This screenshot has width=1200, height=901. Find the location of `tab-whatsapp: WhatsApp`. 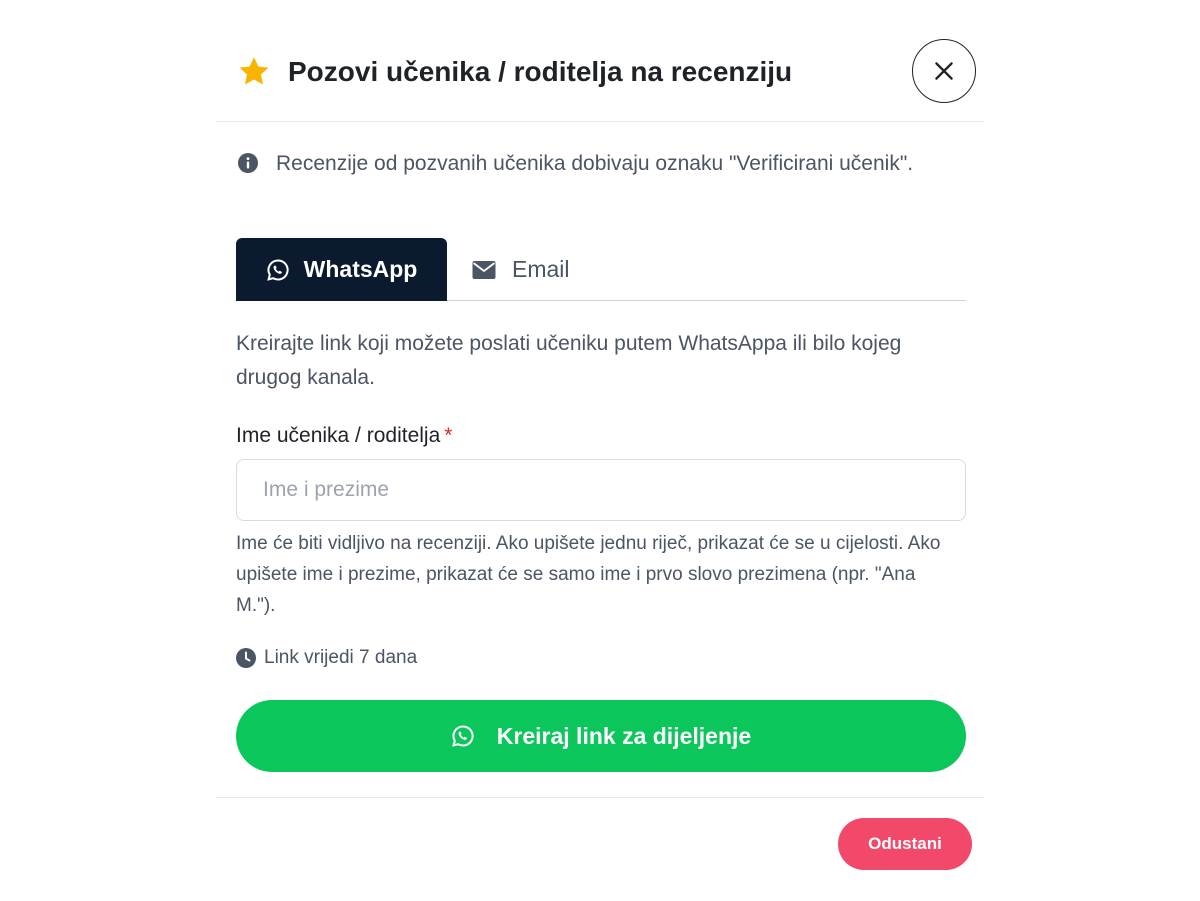

tab-whatsapp: WhatsApp is located at coordinates (341, 269).